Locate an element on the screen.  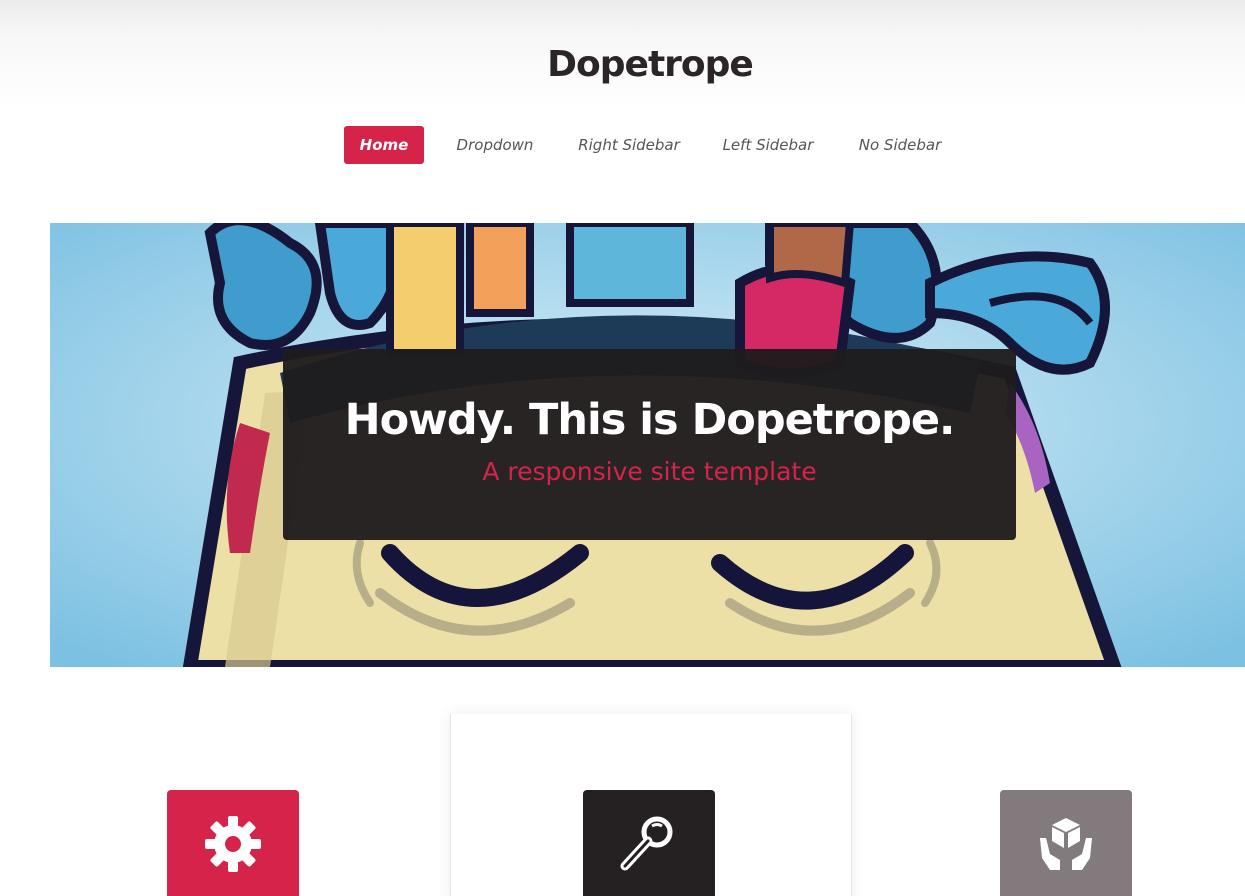
nav-item-dropdown: Dropdown is located at coordinates (495, 145).